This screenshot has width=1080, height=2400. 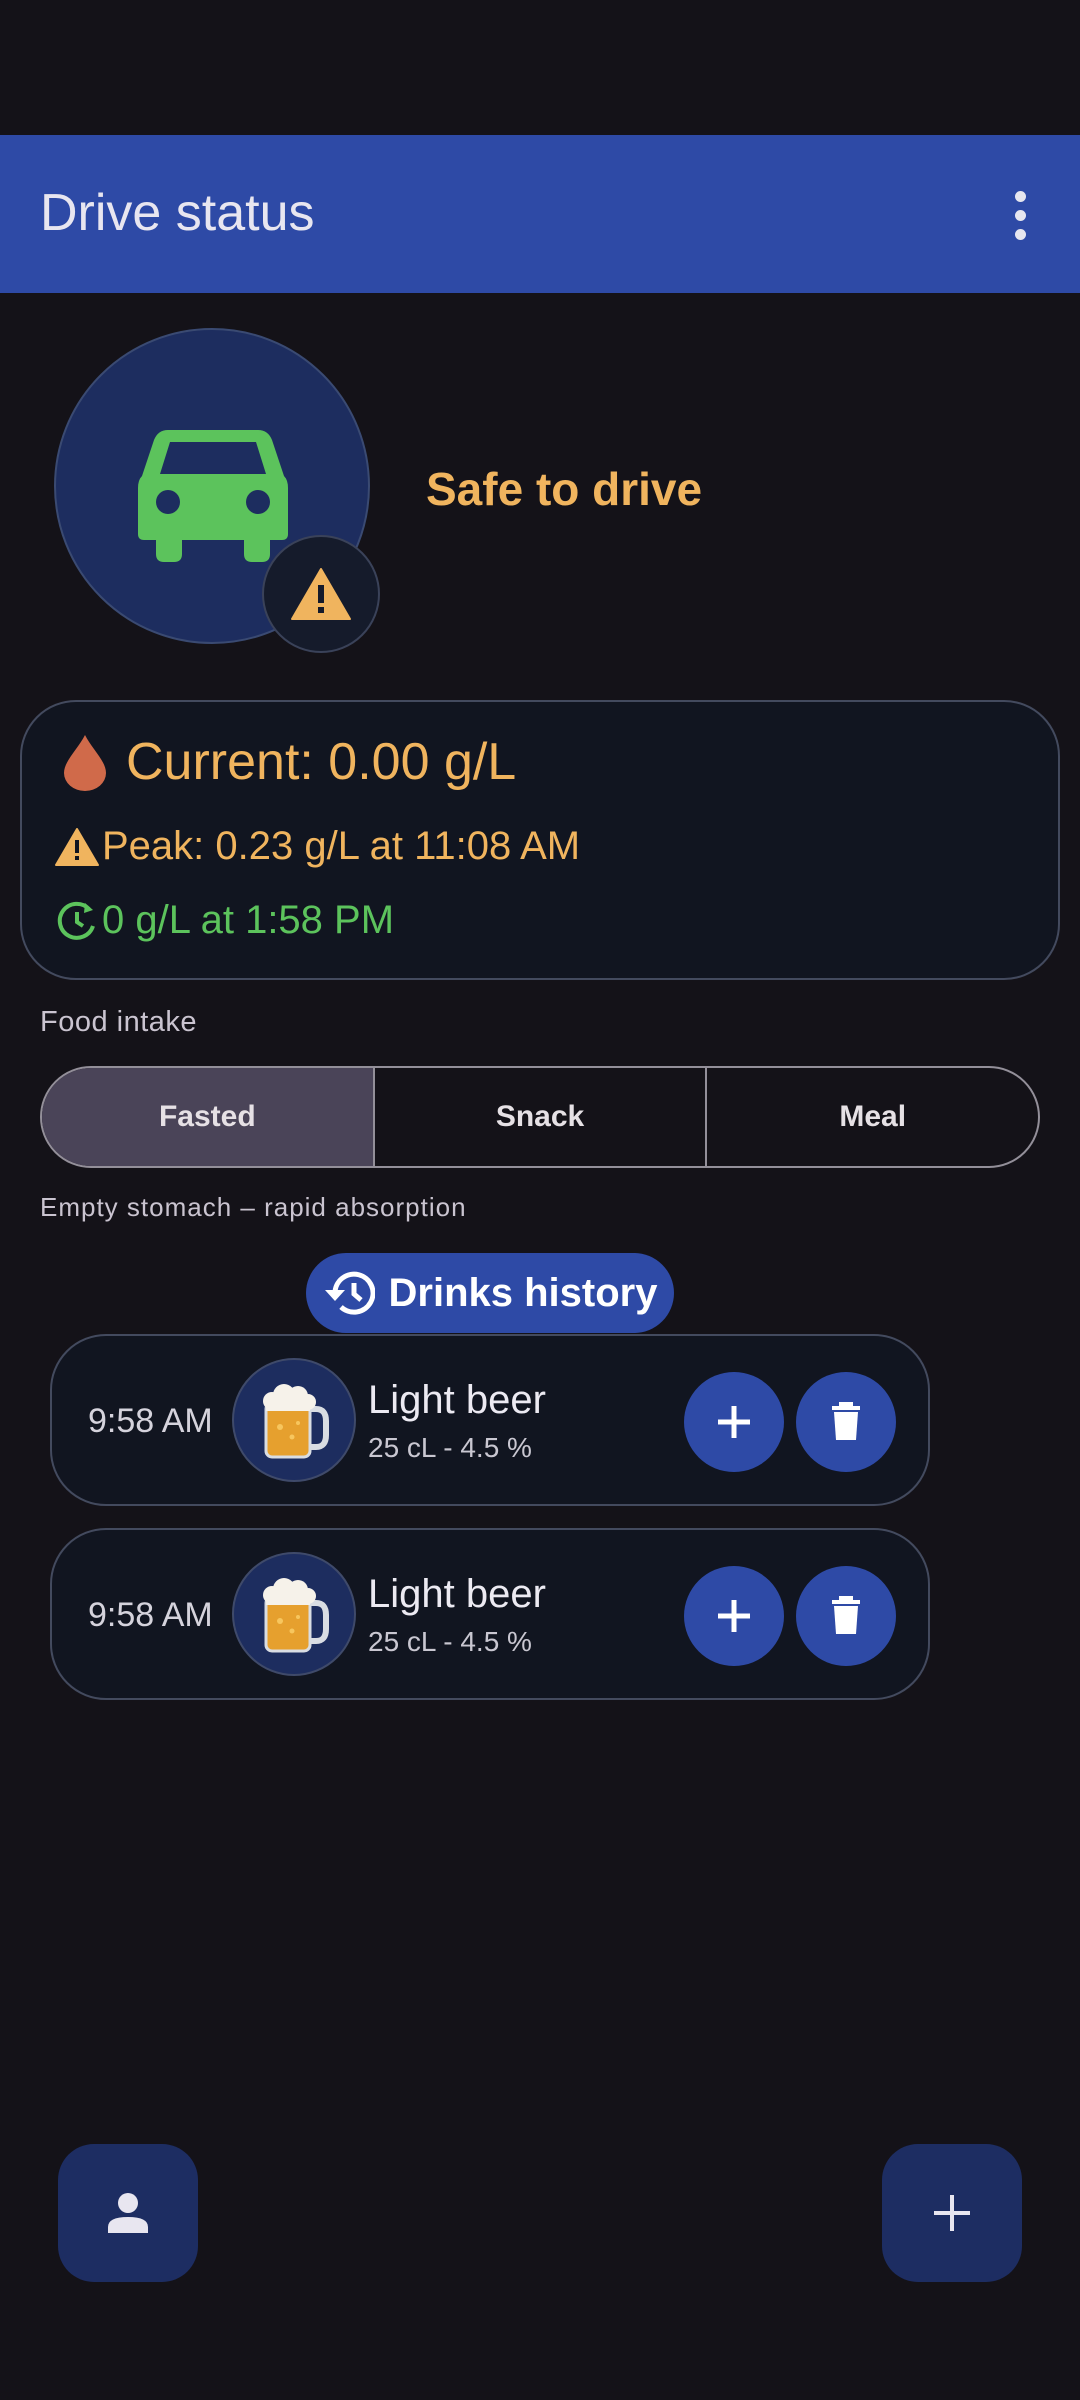 What do you see at coordinates (119, 1022) in the screenshot?
I see `food-intake-label: Food intake` at bounding box center [119, 1022].